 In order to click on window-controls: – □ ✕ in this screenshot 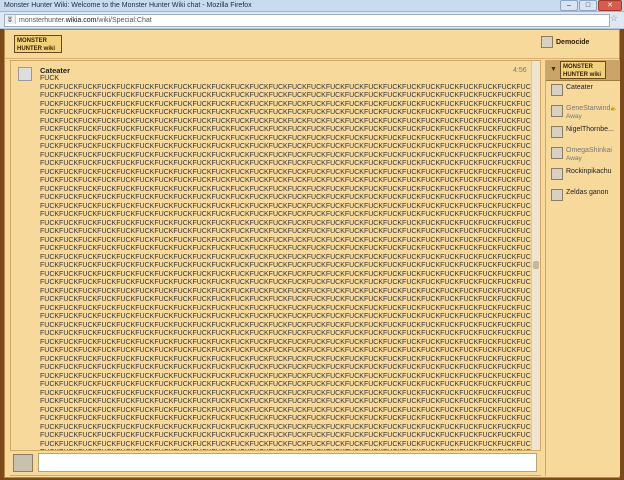, I will do `click(591, 5)`.